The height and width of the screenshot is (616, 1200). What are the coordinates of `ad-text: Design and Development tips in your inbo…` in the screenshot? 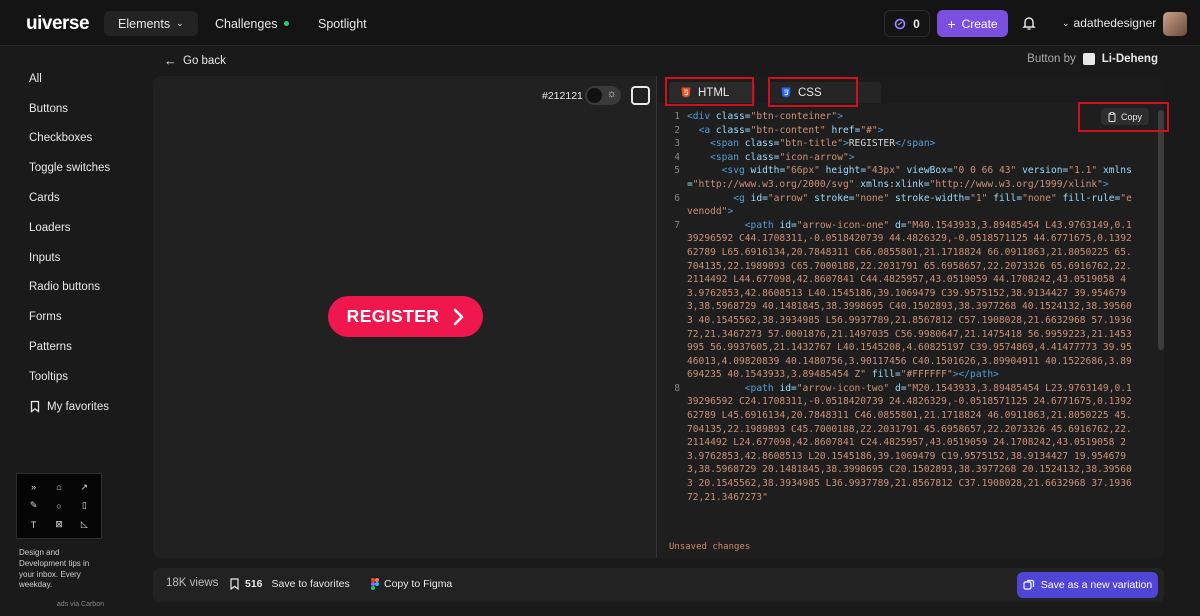 It's located at (54, 569).